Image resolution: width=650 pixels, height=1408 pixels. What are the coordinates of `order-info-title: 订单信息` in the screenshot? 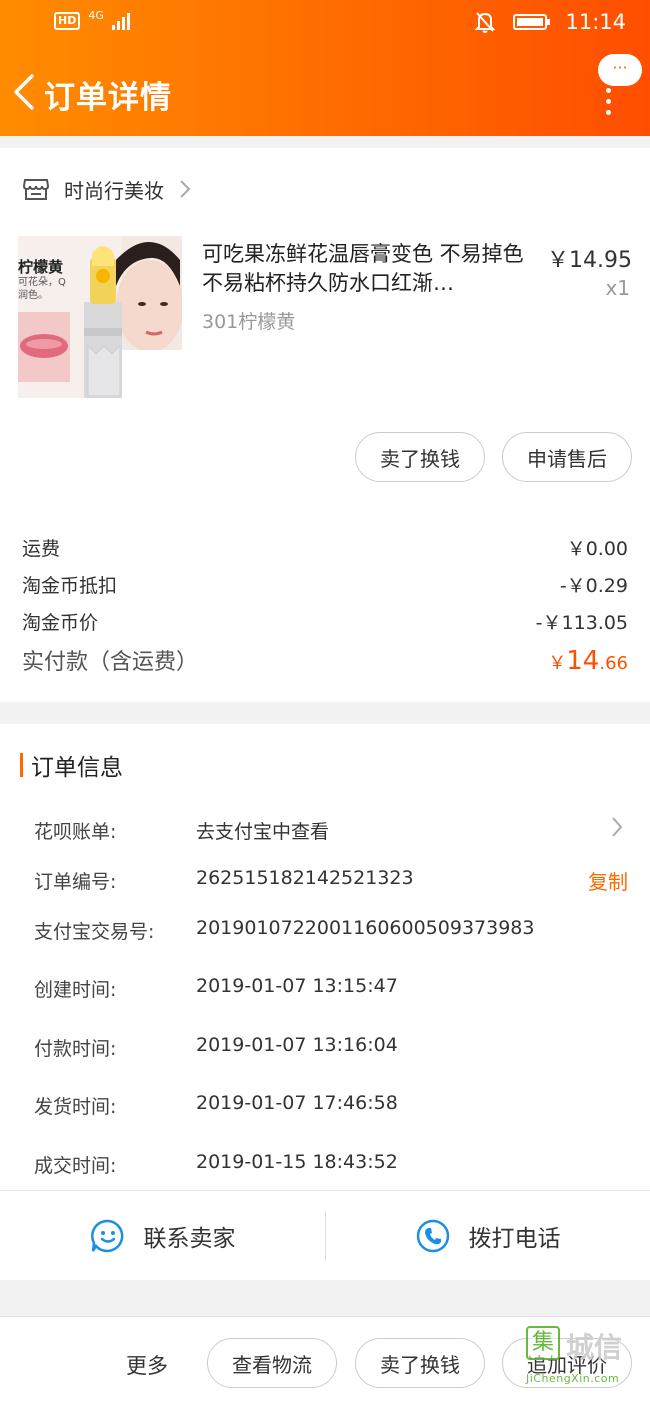 It's located at (77, 768).